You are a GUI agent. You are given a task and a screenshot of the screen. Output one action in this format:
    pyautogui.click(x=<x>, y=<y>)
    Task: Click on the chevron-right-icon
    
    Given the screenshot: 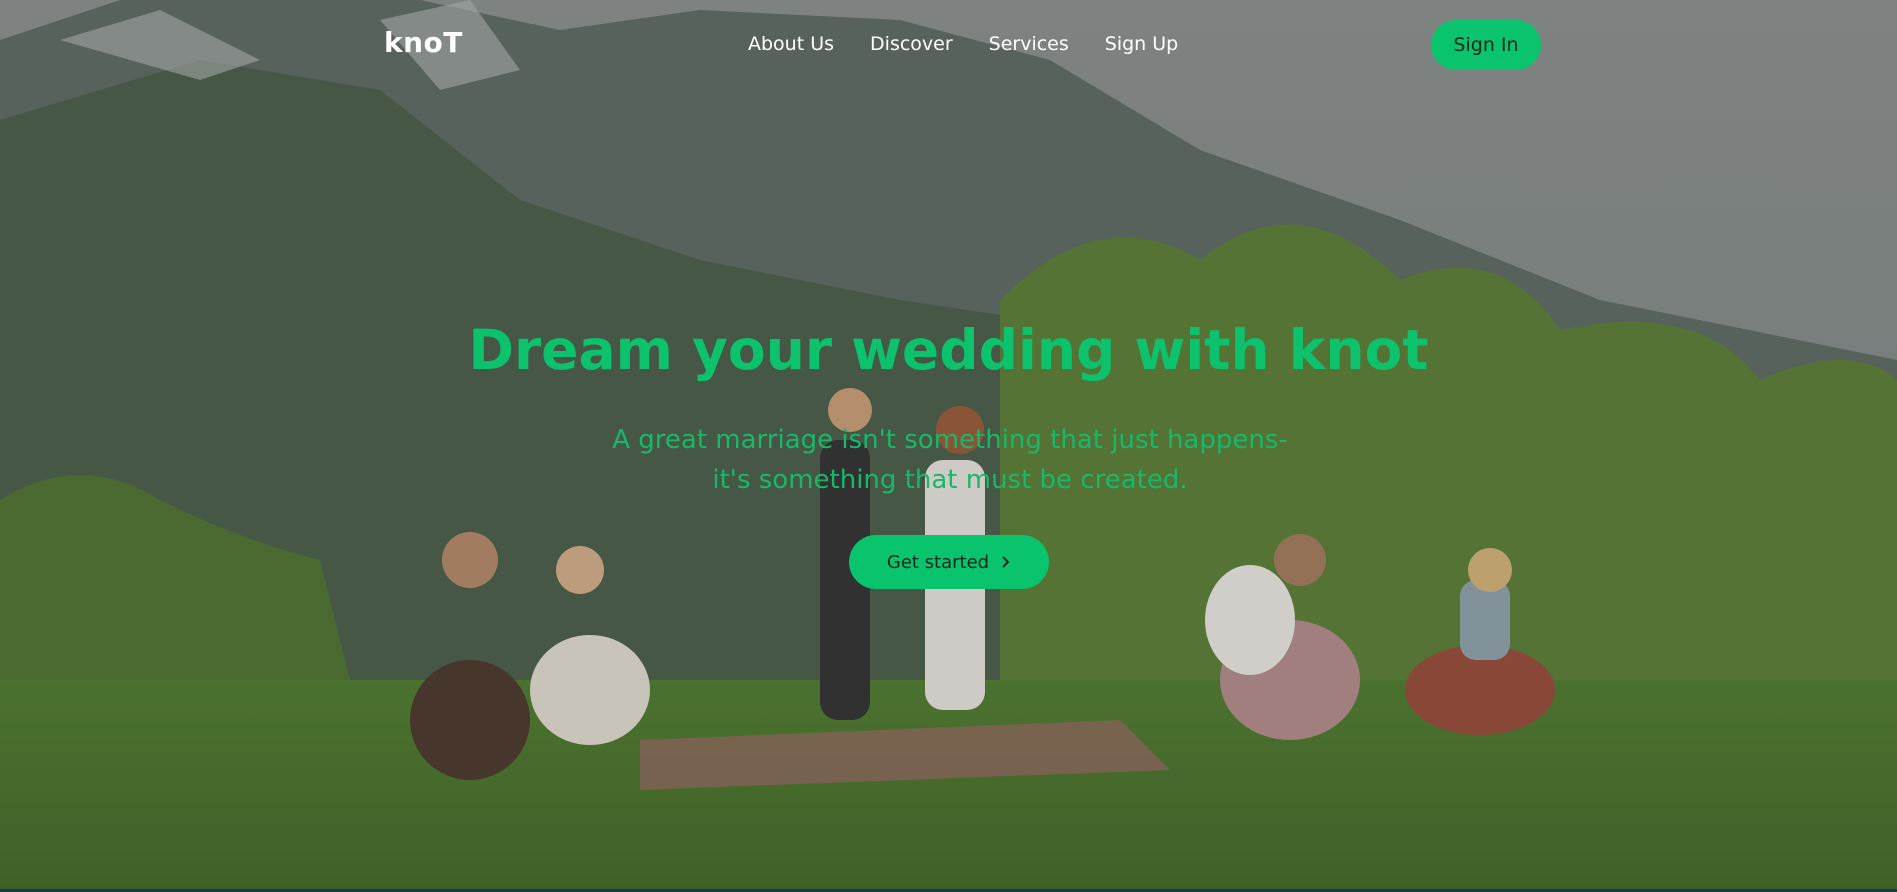 What is the action you would take?
    pyautogui.click(x=1006, y=562)
    